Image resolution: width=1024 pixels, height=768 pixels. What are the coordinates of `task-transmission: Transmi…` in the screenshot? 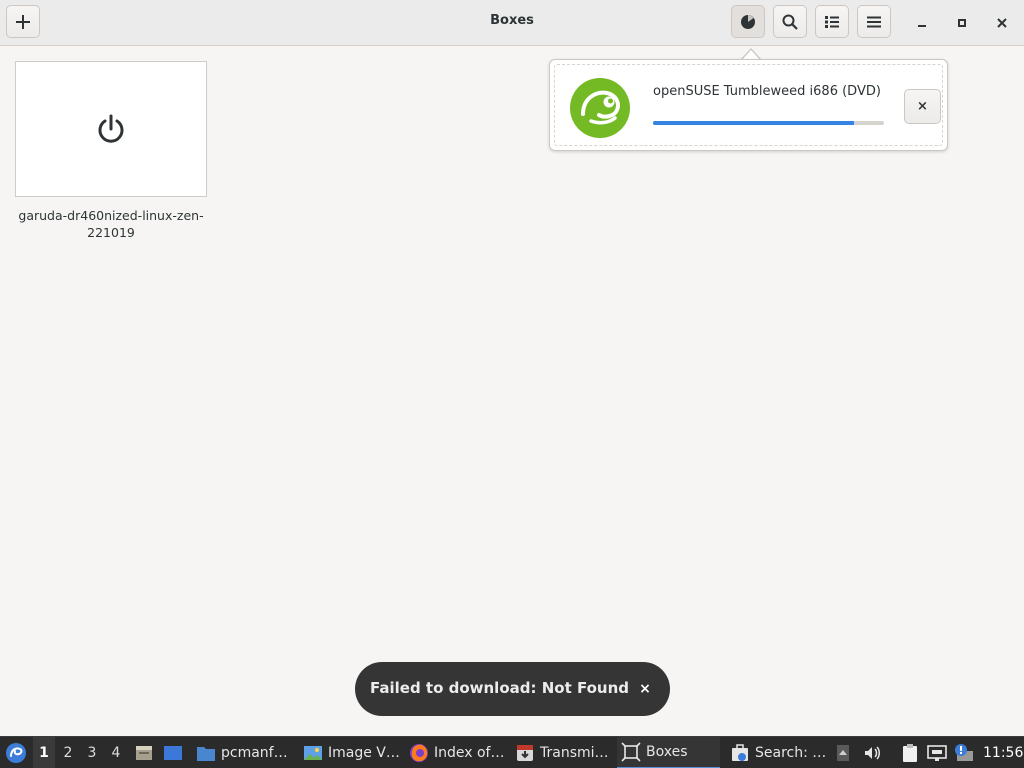 It's located at (561, 752).